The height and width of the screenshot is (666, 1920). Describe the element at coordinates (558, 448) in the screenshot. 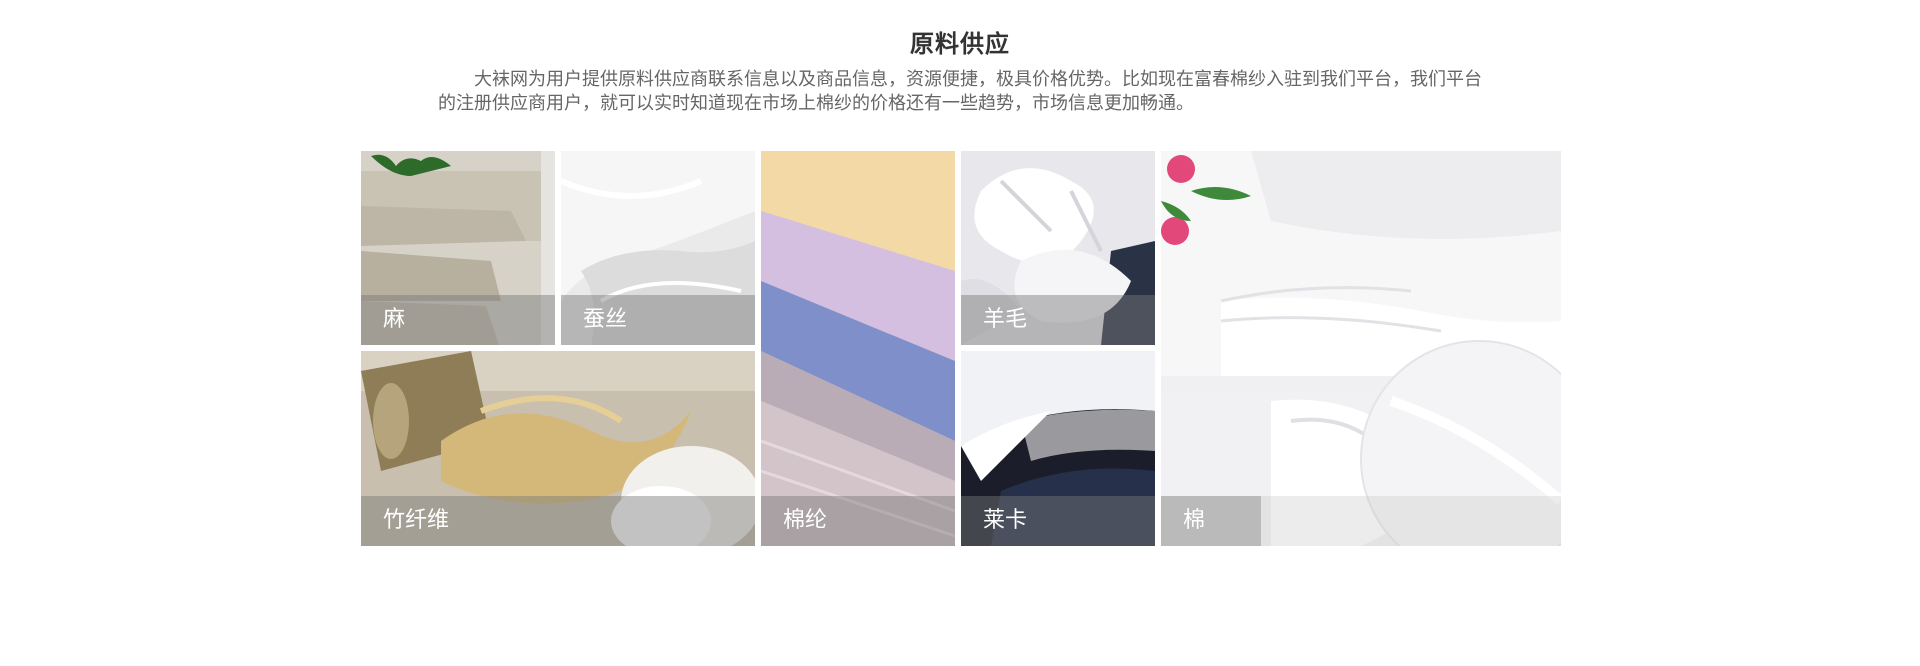

I see `material-tile-zhuxianwei: 竹纤维` at that location.